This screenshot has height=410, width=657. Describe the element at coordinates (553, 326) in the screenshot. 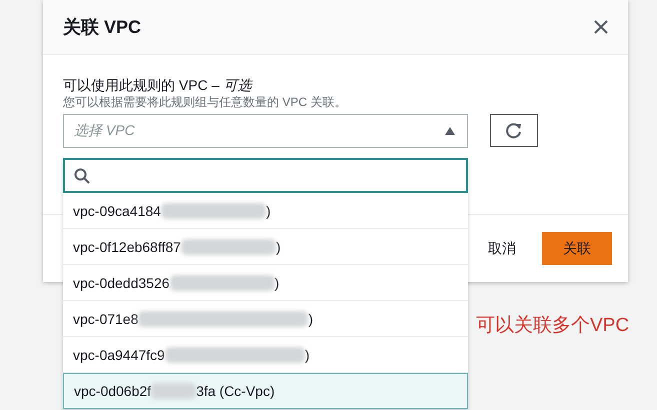

I see `annotation-text: 可以关联多个VPC` at that location.